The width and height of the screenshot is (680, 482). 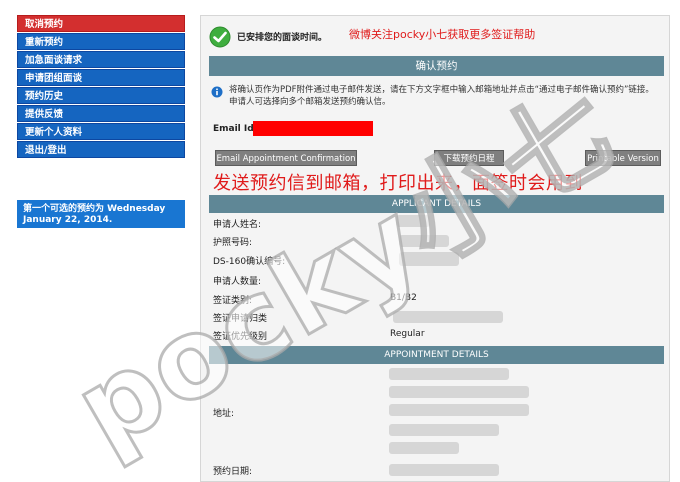 I want to click on sidebar-item-feedback: 提供反馈, so click(x=101, y=113).